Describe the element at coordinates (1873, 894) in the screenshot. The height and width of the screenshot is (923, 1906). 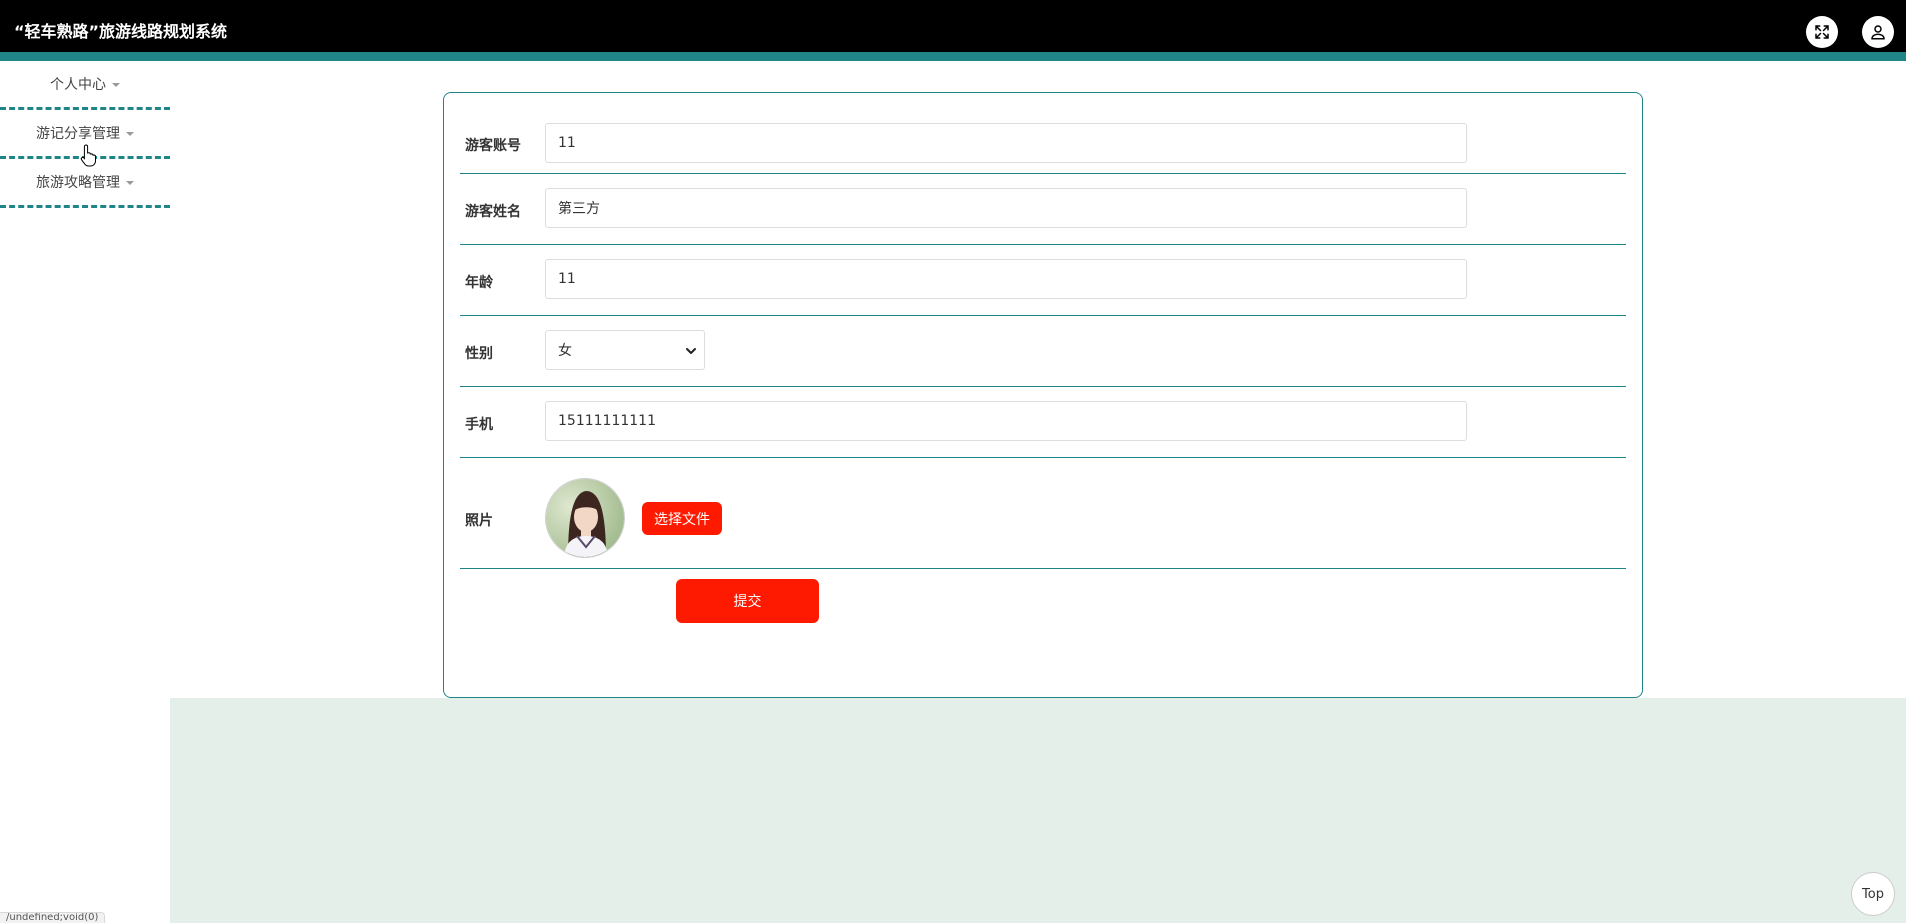
I see `back-to-top-button: Top` at that location.